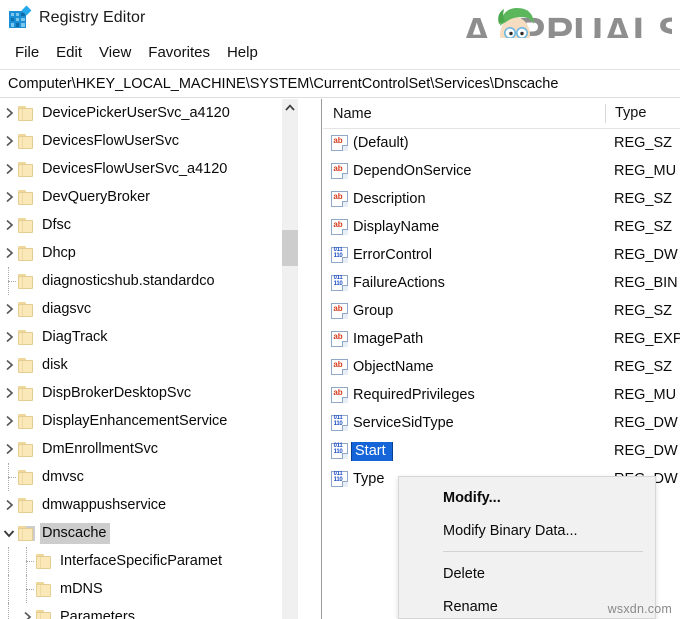  I want to click on registry-value-row: ab RequiredPrivileges REG_MU, so click(501, 395).